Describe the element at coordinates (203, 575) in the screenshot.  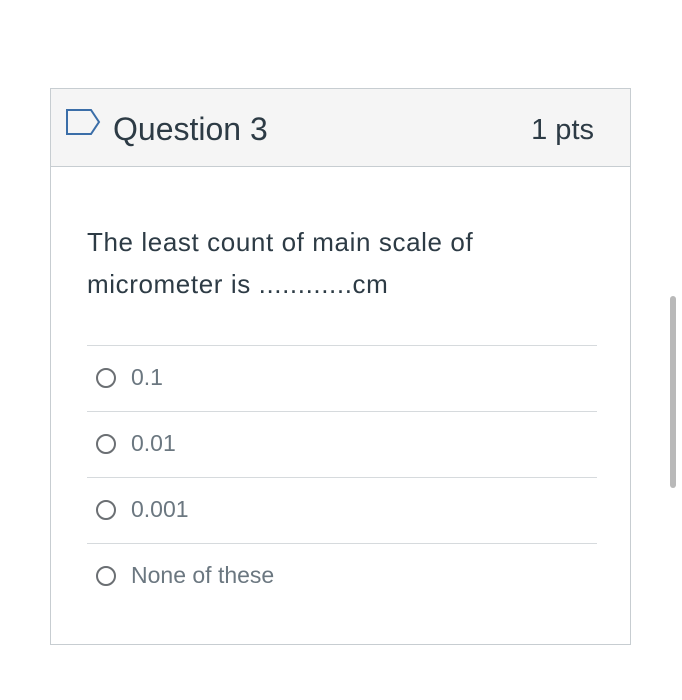
I see `answer-label: None of these` at that location.